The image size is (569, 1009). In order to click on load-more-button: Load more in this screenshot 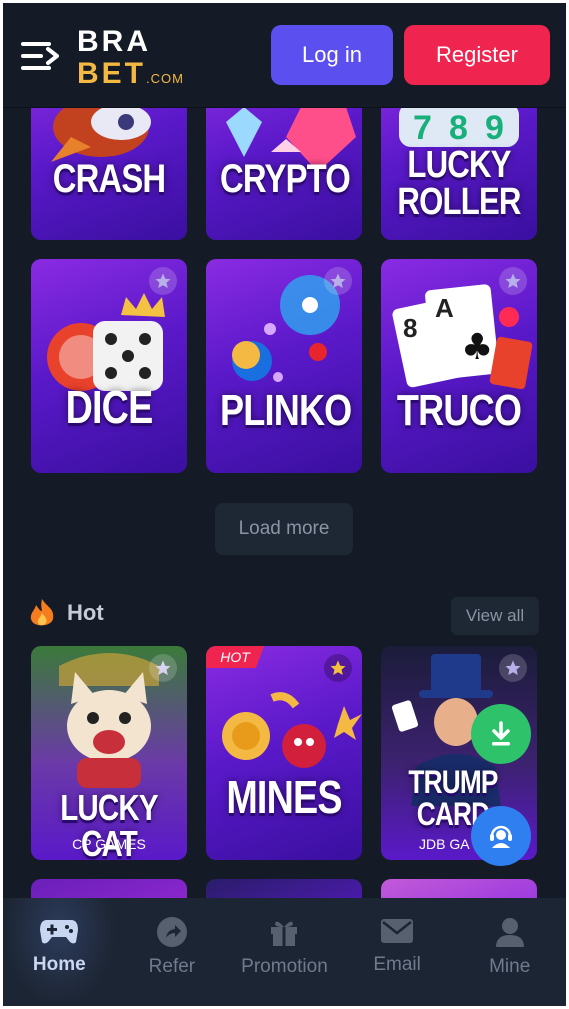, I will do `click(284, 529)`.